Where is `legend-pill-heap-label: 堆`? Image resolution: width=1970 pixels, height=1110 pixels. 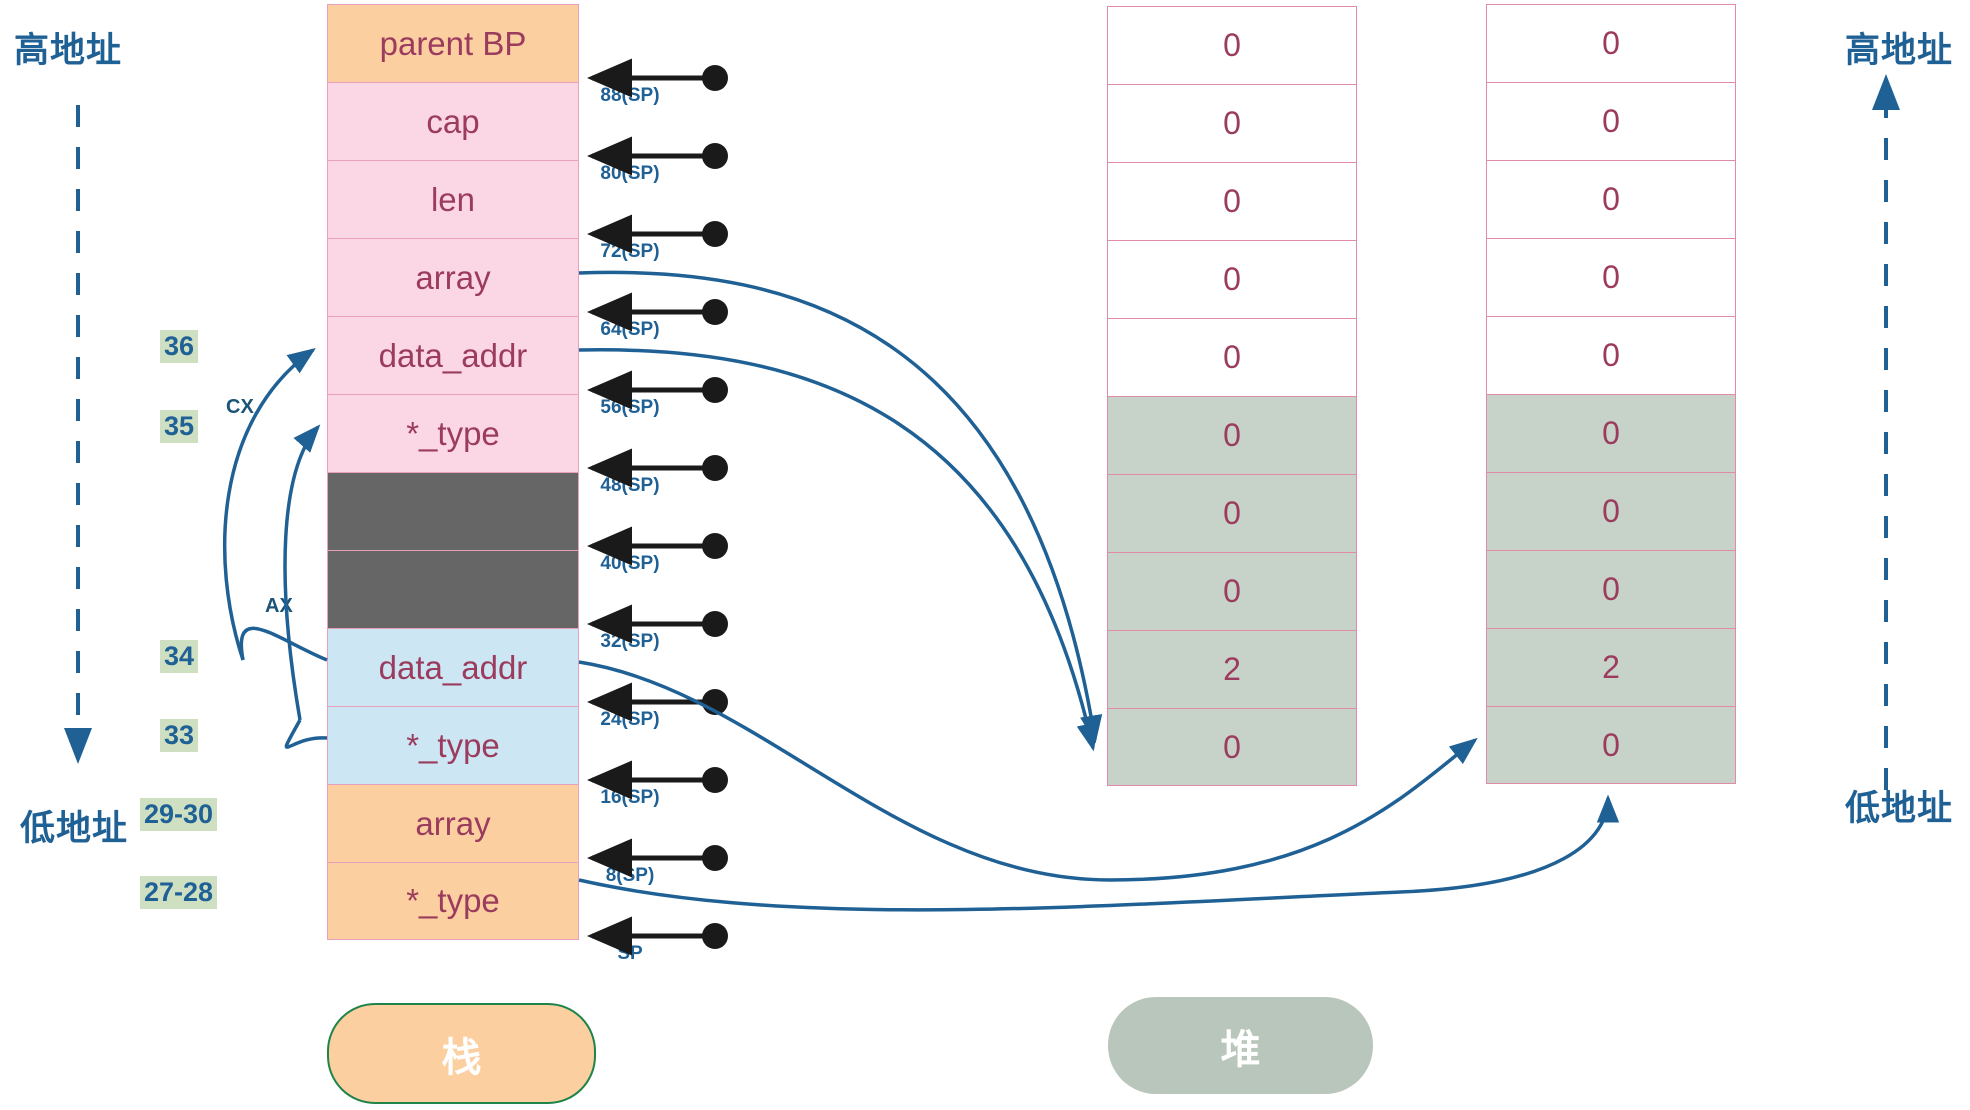
legend-pill-heap-label: 堆 is located at coordinates (1240, 1049).